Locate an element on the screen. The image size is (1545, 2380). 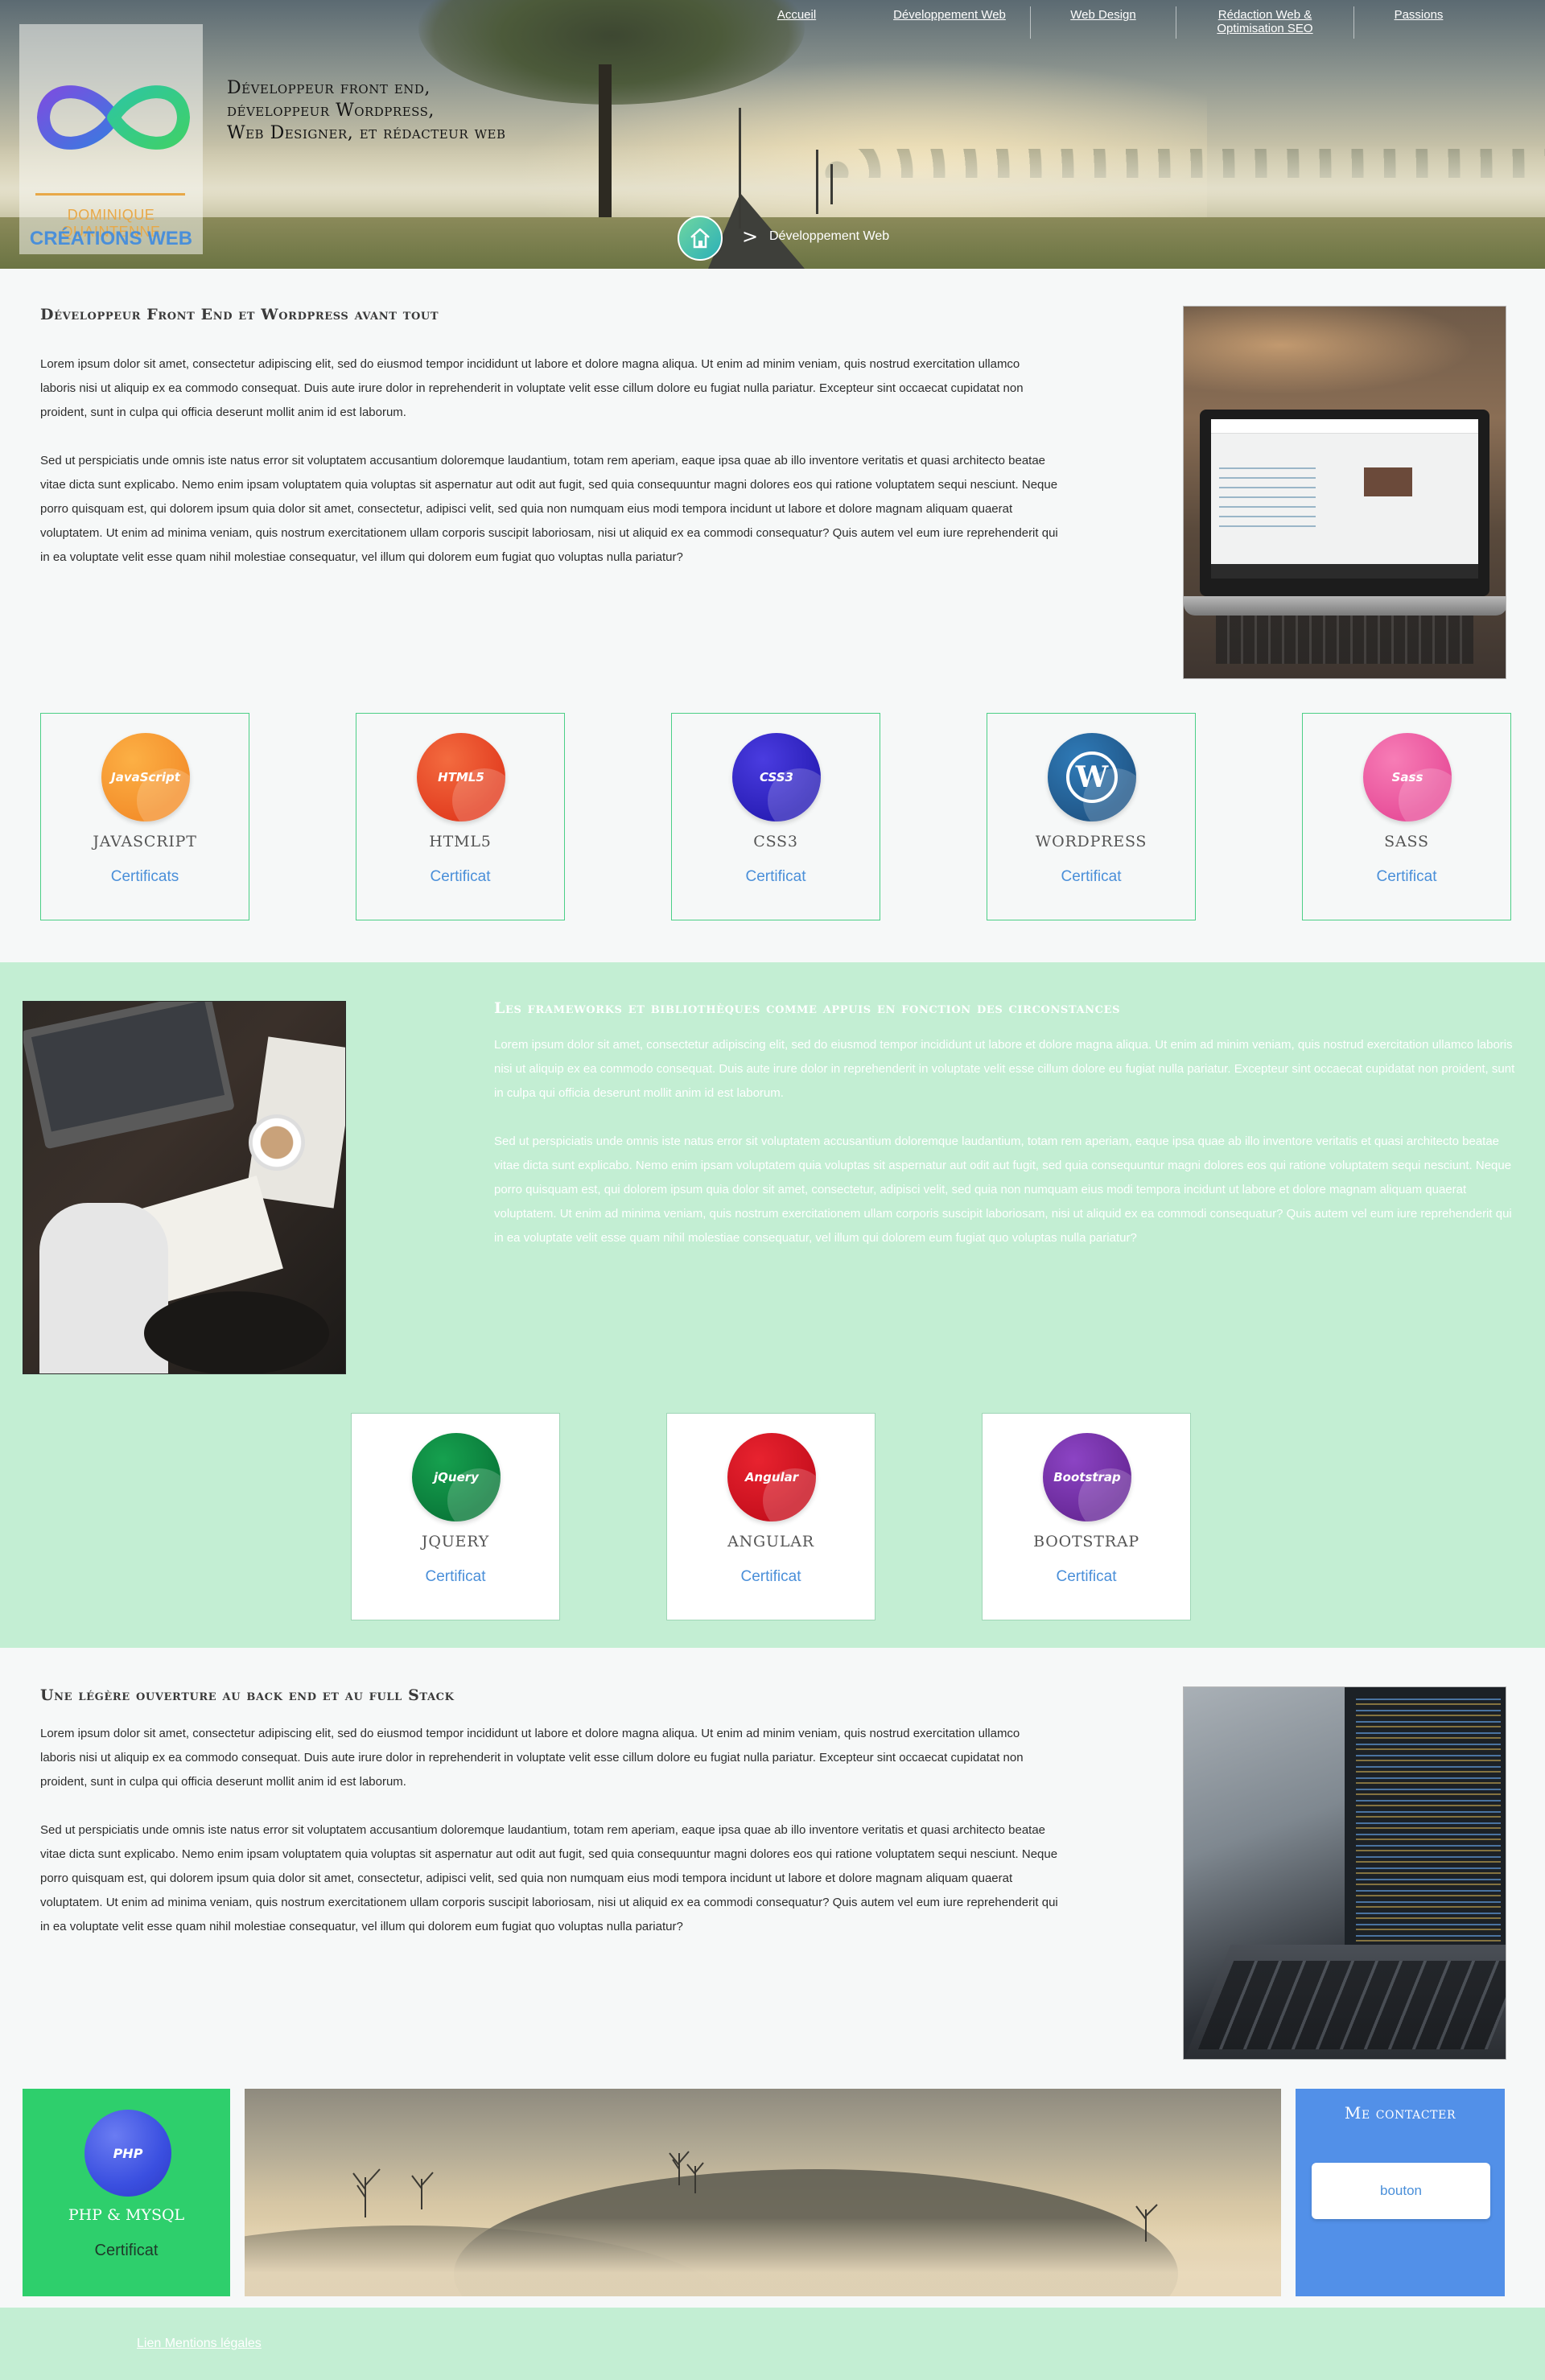
contact-button: bouton is located at coordinates (1401, 2191).